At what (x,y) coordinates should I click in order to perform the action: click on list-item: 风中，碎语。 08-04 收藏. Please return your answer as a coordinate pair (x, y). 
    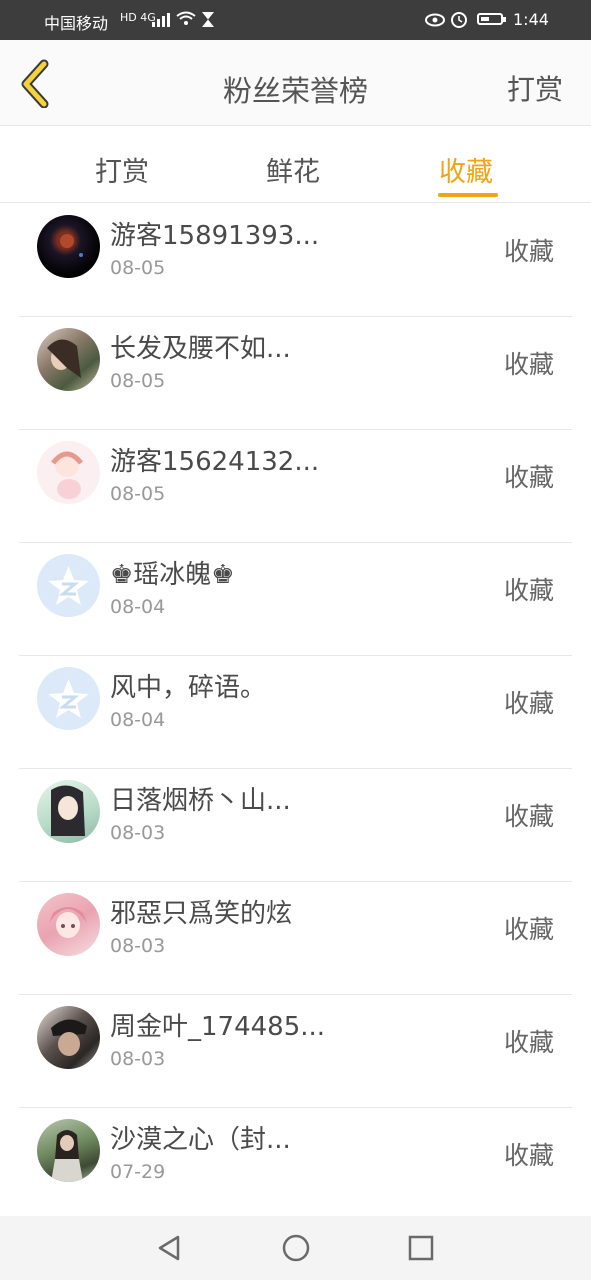
    Looking at the image, I should click on (295, 712).